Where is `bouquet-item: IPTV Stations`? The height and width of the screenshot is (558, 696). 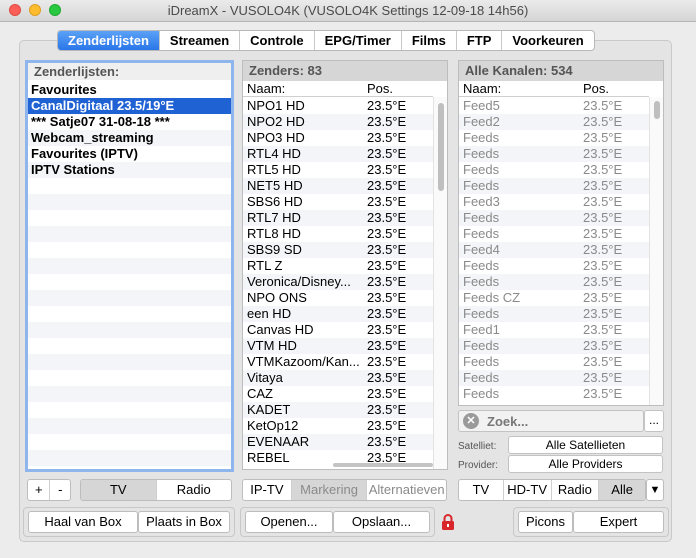
bouquet-item: IPTV Stations is located at coordinates (129, 170).